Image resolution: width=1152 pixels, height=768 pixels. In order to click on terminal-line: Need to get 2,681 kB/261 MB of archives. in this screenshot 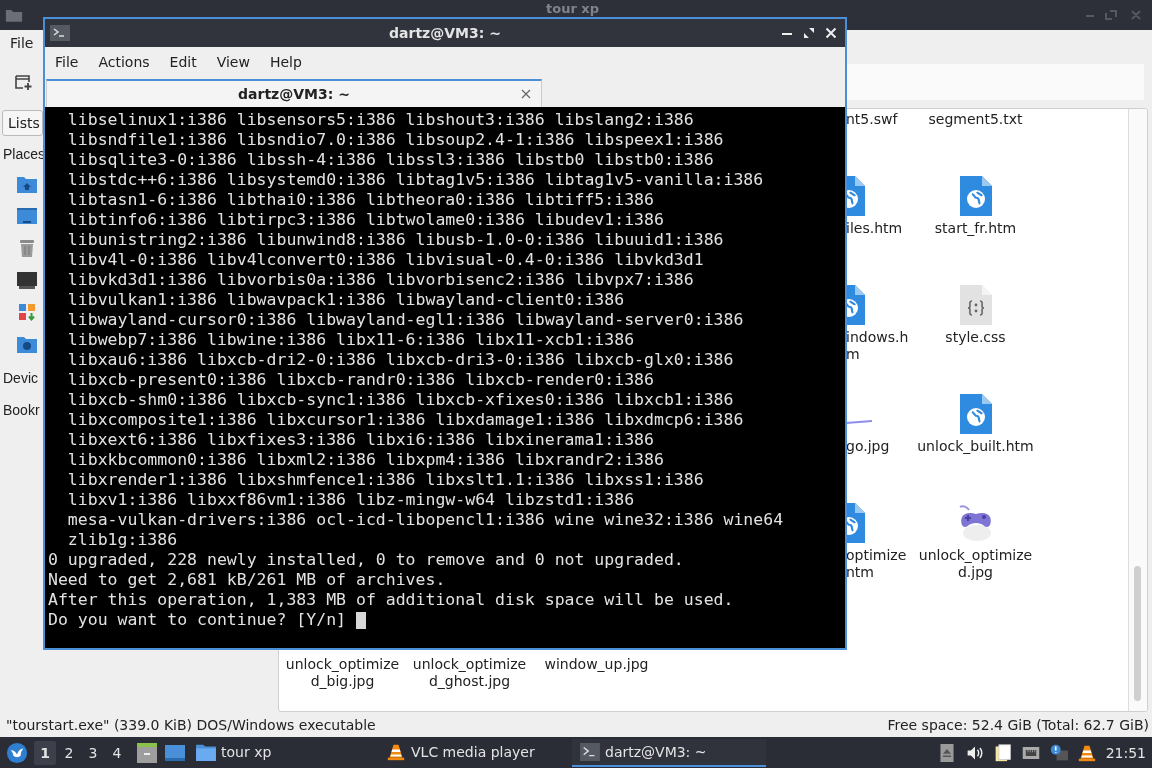, I will do `click(247, 580)`.